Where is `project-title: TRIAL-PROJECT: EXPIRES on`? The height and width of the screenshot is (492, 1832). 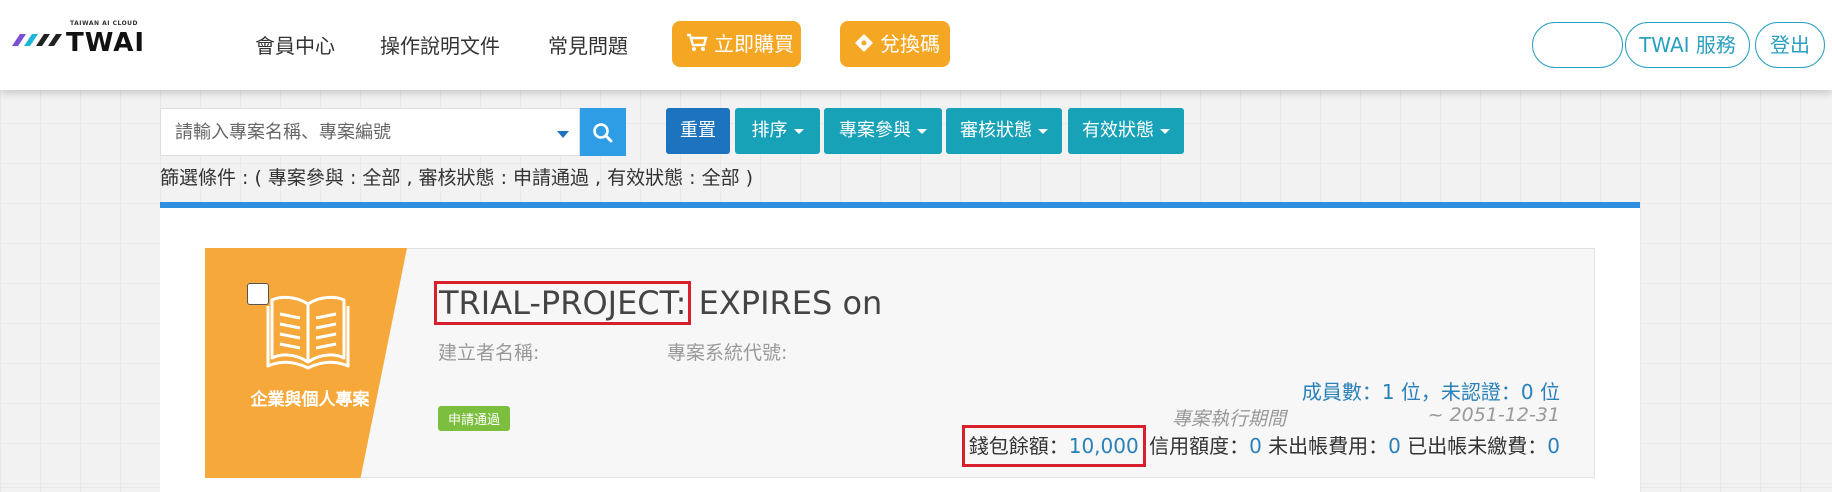 project-title: TRIAL-PROJECT: EXPIRES on is located at coordinates (658, 303).